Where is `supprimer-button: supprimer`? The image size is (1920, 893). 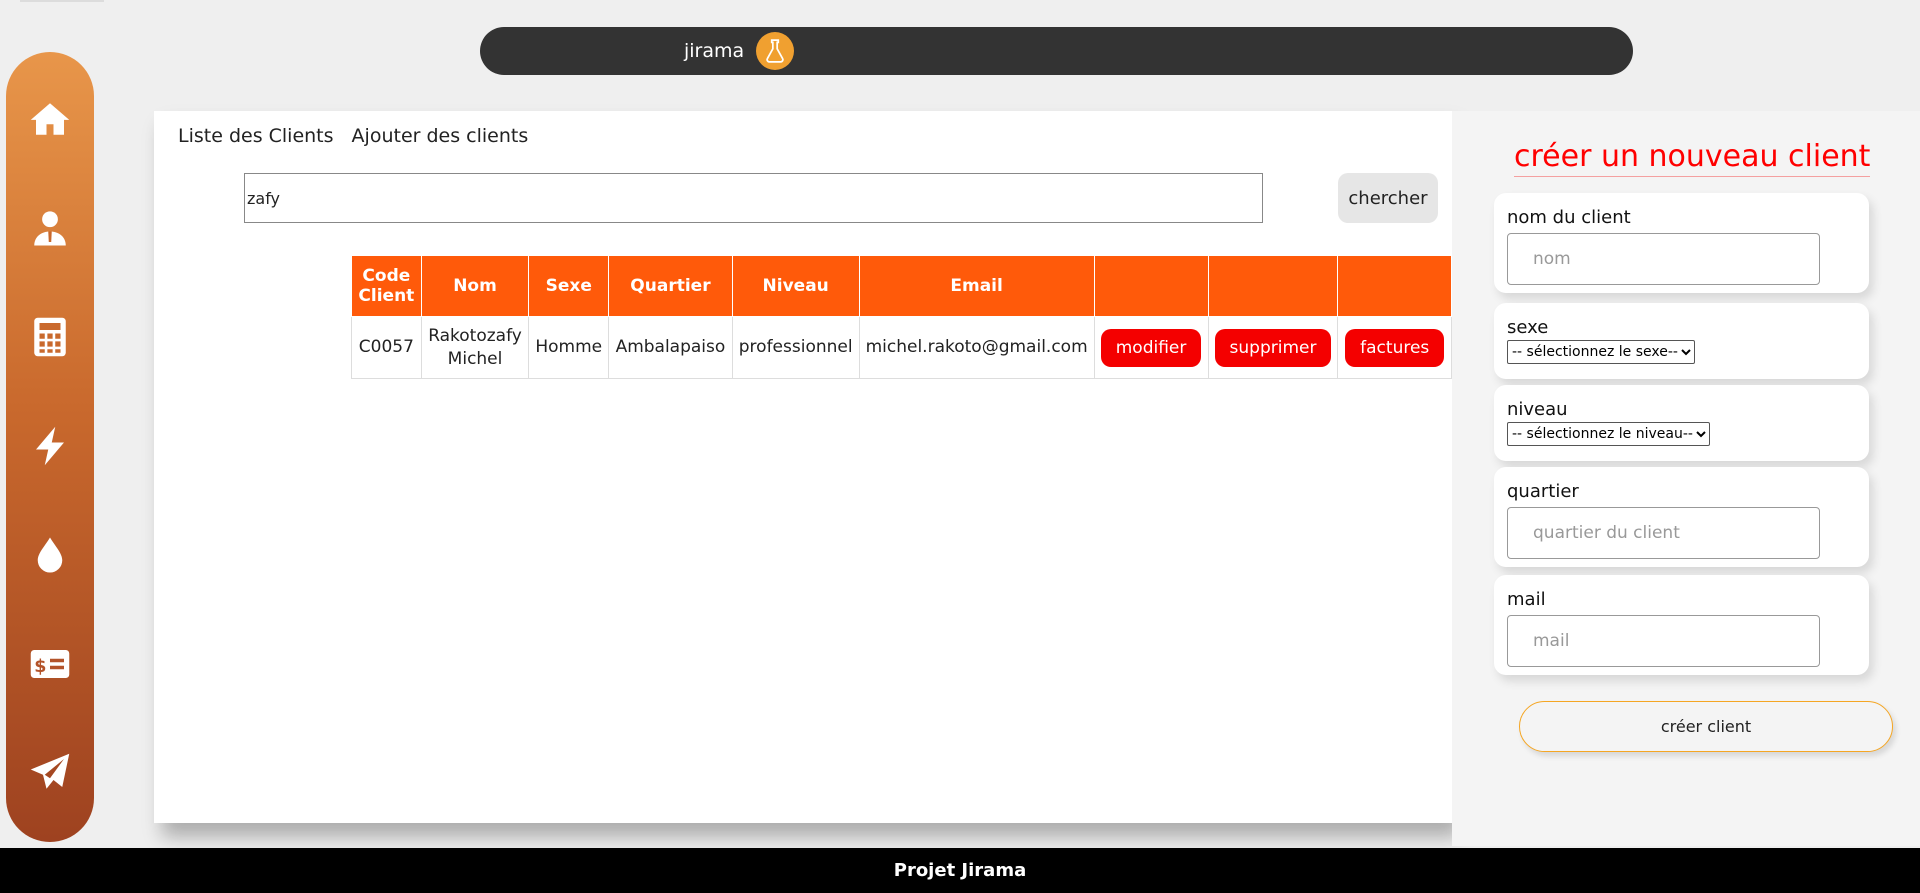
supprimer-button: supprimer is located at coordinates (1273, 347).